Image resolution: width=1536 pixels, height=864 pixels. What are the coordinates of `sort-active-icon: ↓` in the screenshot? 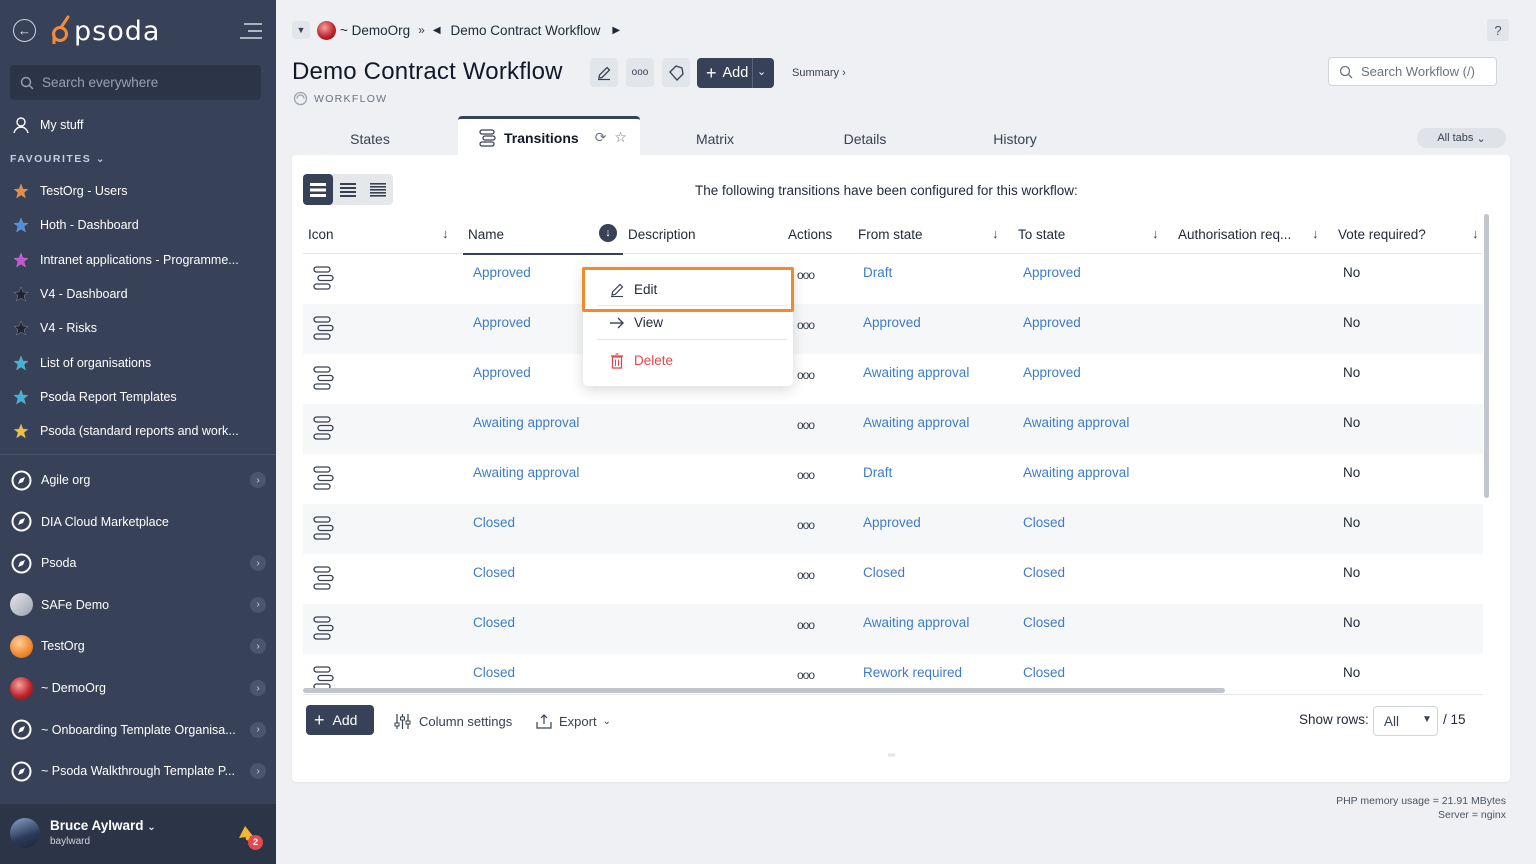 It's located at (608, 233).